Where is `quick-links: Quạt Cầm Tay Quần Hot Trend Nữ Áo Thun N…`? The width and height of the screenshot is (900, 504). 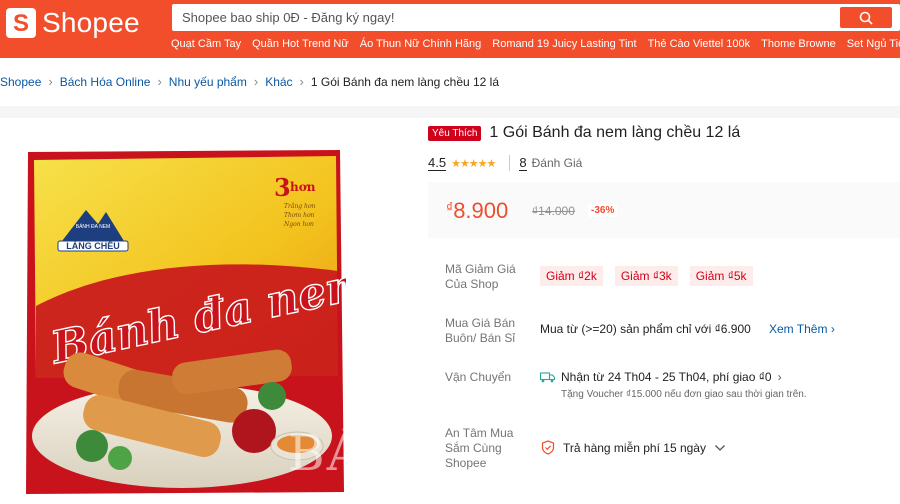
quick-links: Quạt Cầm Tay Quần Hot Trend Nữ Áo Thun N… is located at coordinates (535, 44).